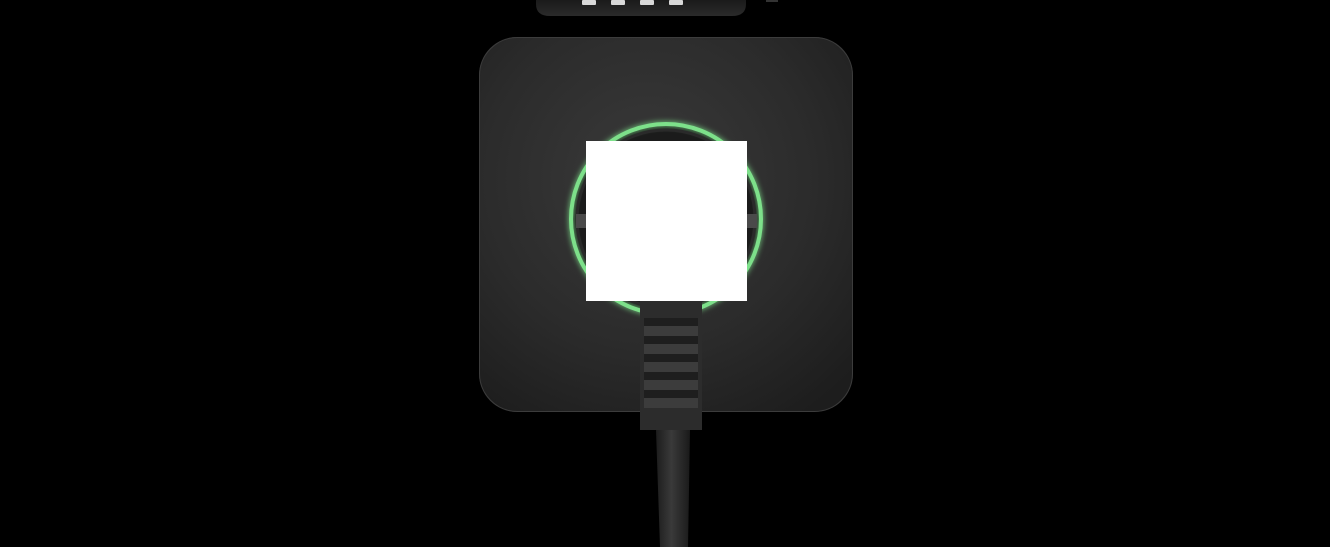 This screenshot has width=1330, height=547. Describe the element at coordinates (673, 488) in the screenshot. I see `power-cable` at that location.